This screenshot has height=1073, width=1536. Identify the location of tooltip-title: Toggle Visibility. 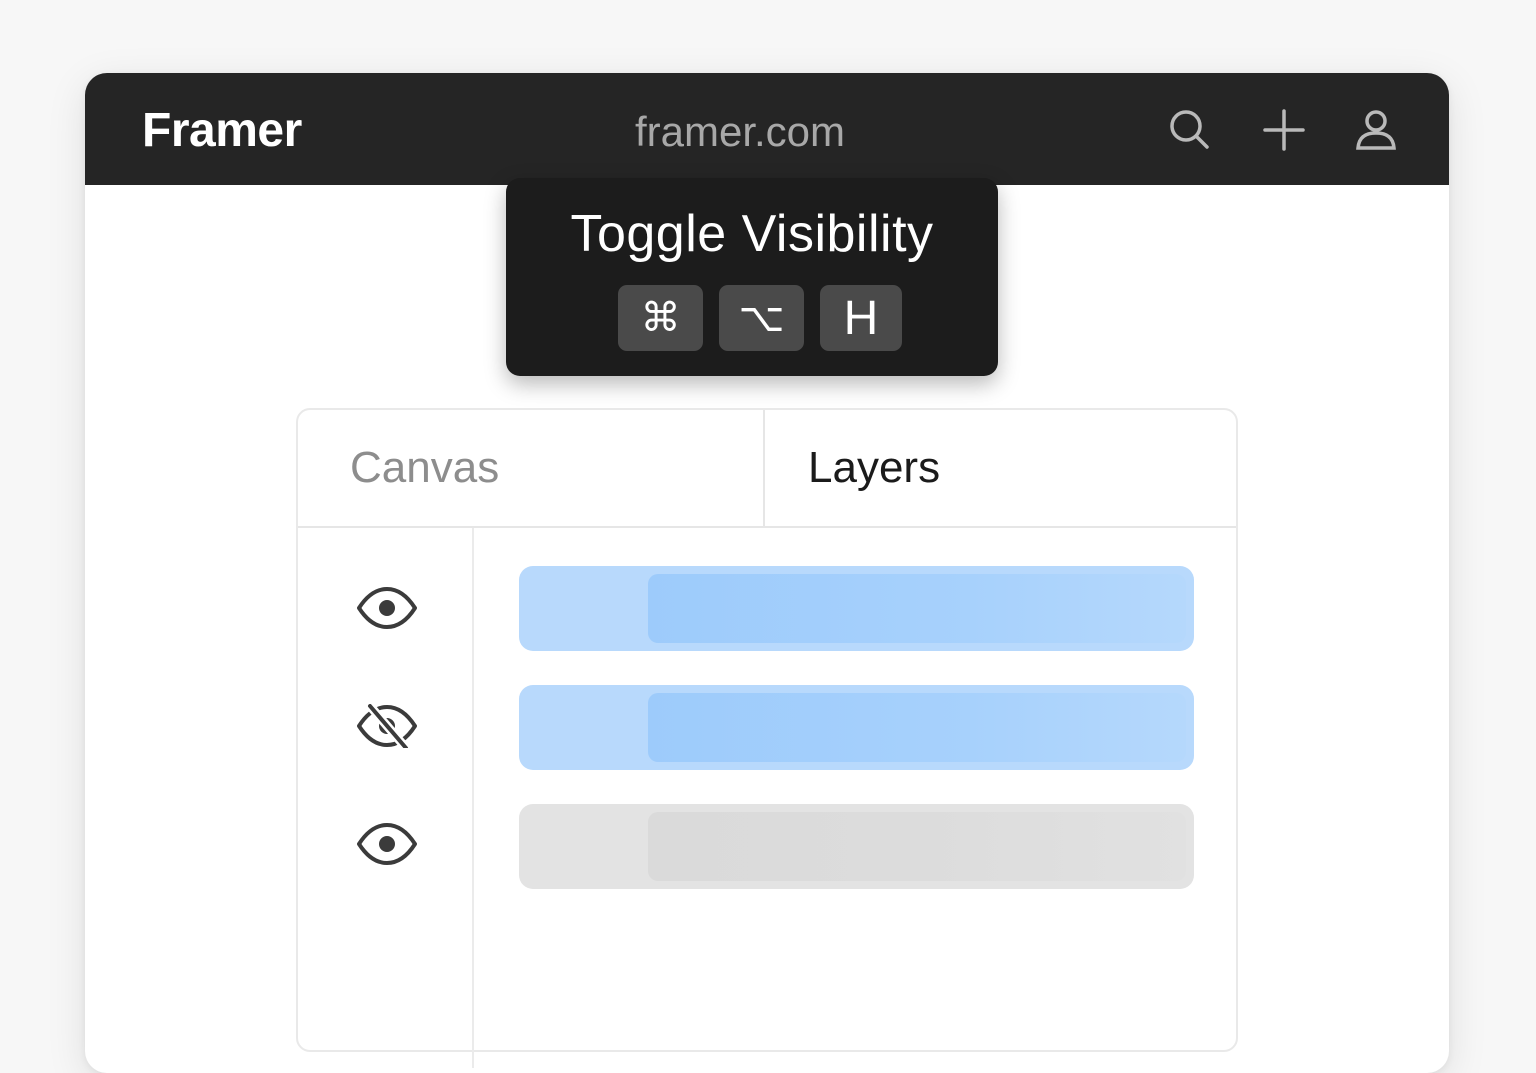
(752, 234).